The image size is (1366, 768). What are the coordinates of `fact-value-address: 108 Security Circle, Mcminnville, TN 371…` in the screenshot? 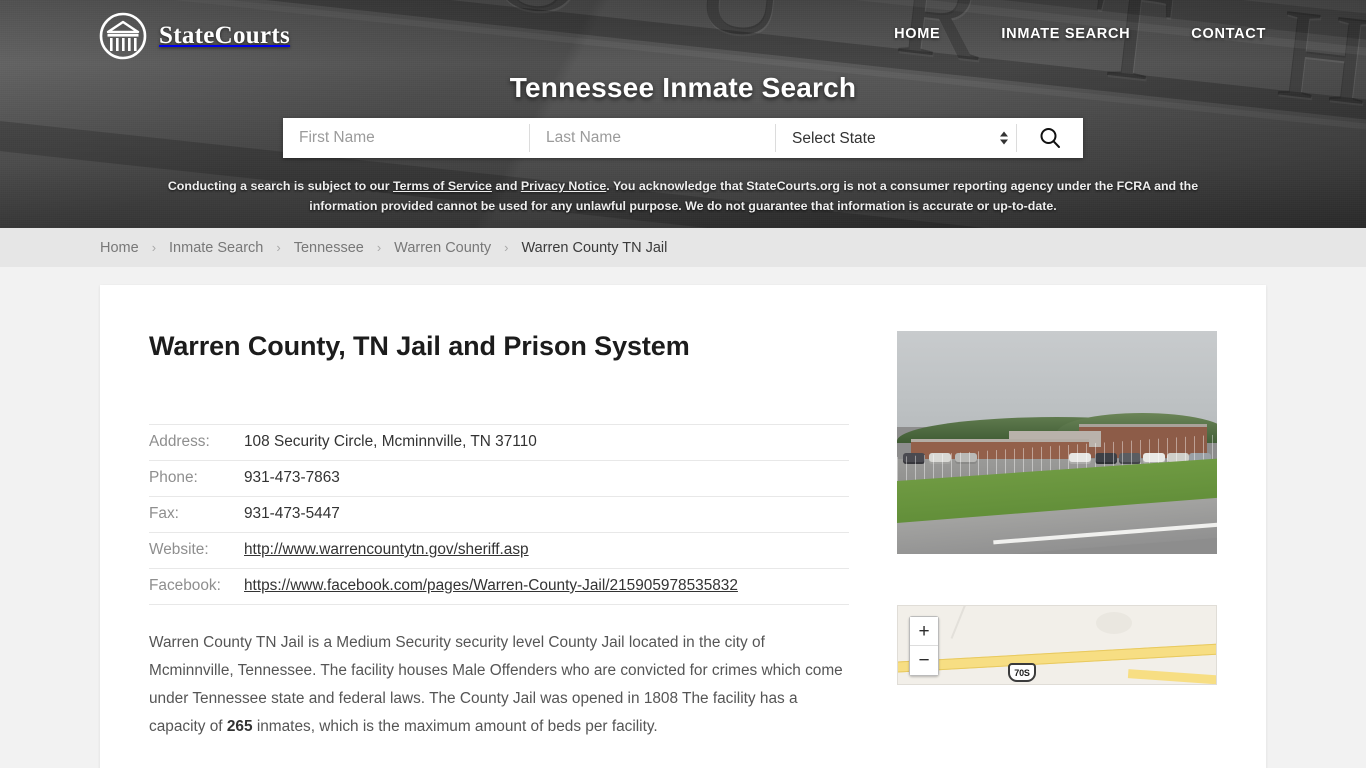 It's located at (546, 442).